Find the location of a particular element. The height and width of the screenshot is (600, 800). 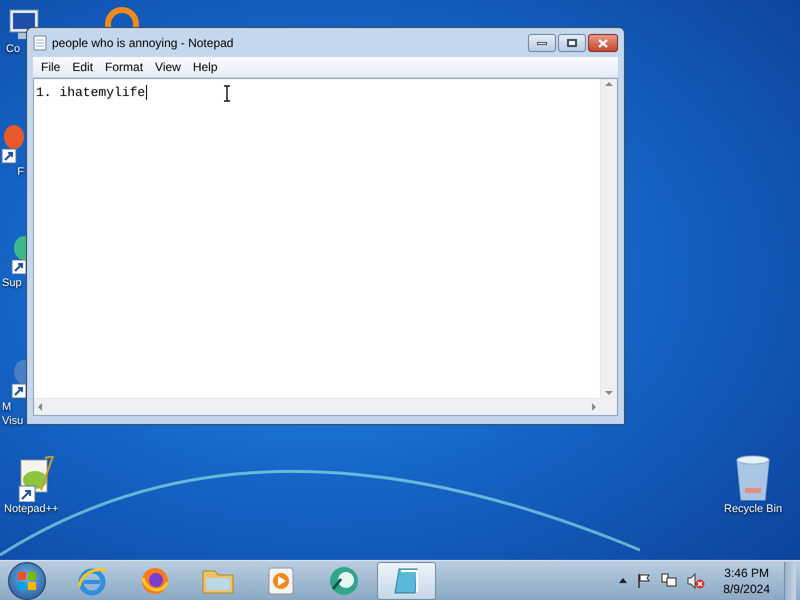

scroll-left-icon is located at coordinates (40, 407).